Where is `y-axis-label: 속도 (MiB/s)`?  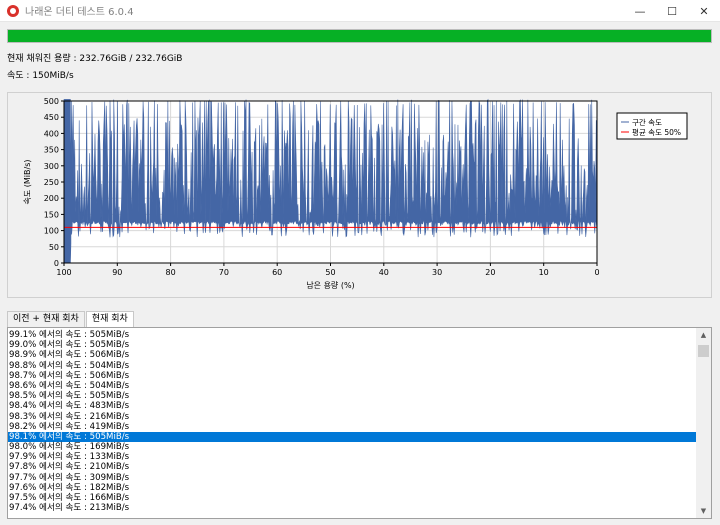
y-axis-label: 속도 (MiB/s) is located at coordinates (27, 182).